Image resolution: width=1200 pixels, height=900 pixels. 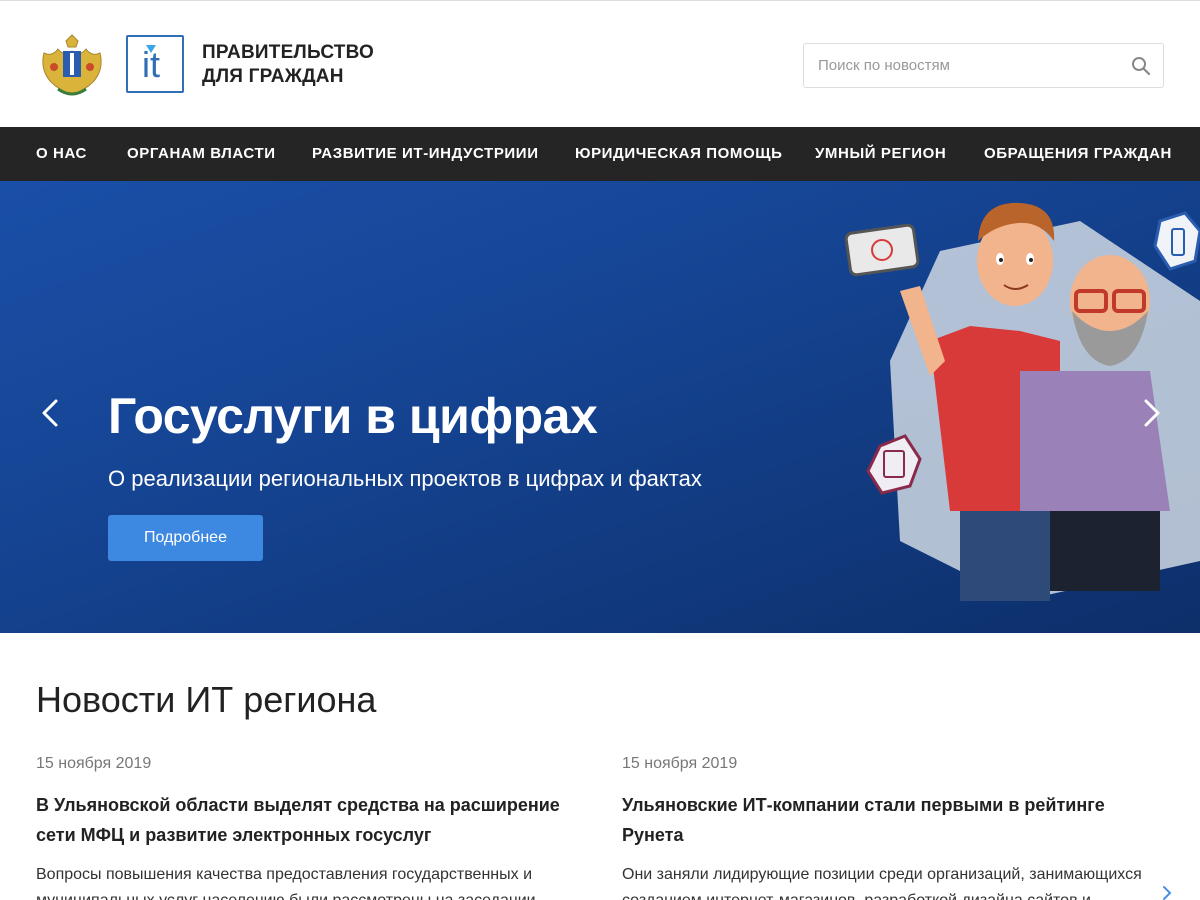 I want to click on hero-title: Госуслуги в цифрах, so click(x=353, y=416).